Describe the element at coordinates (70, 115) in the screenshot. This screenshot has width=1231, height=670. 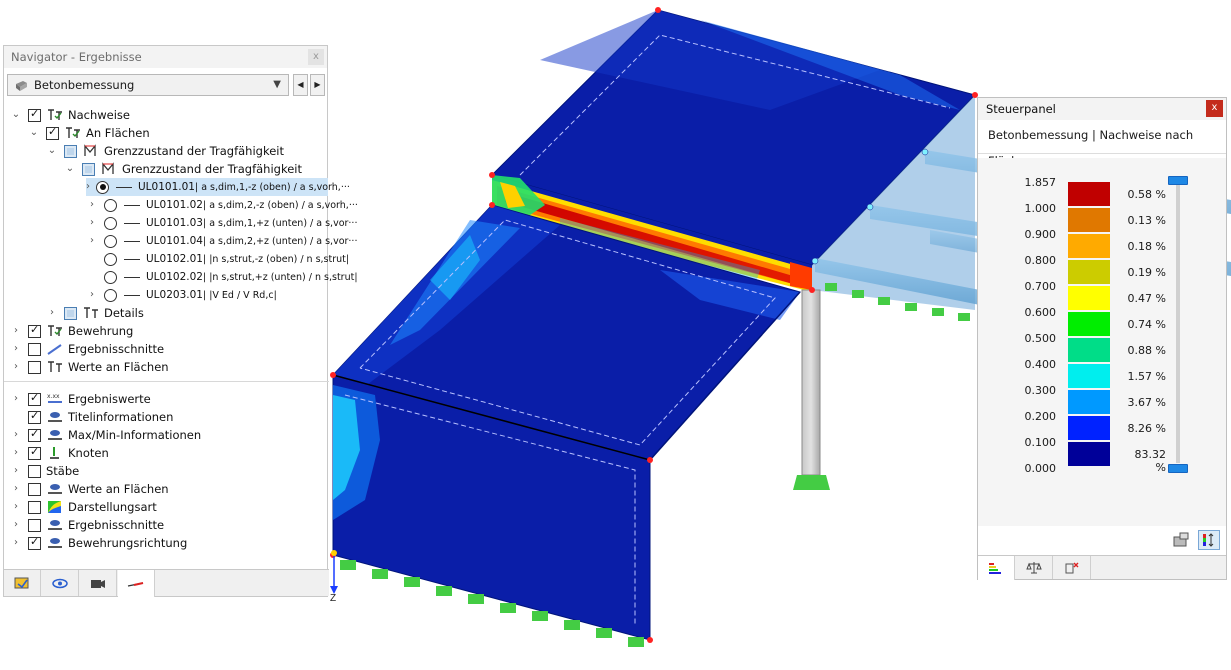
I see `tree-item-nachweise: ⌄ Nachweise` at that location.